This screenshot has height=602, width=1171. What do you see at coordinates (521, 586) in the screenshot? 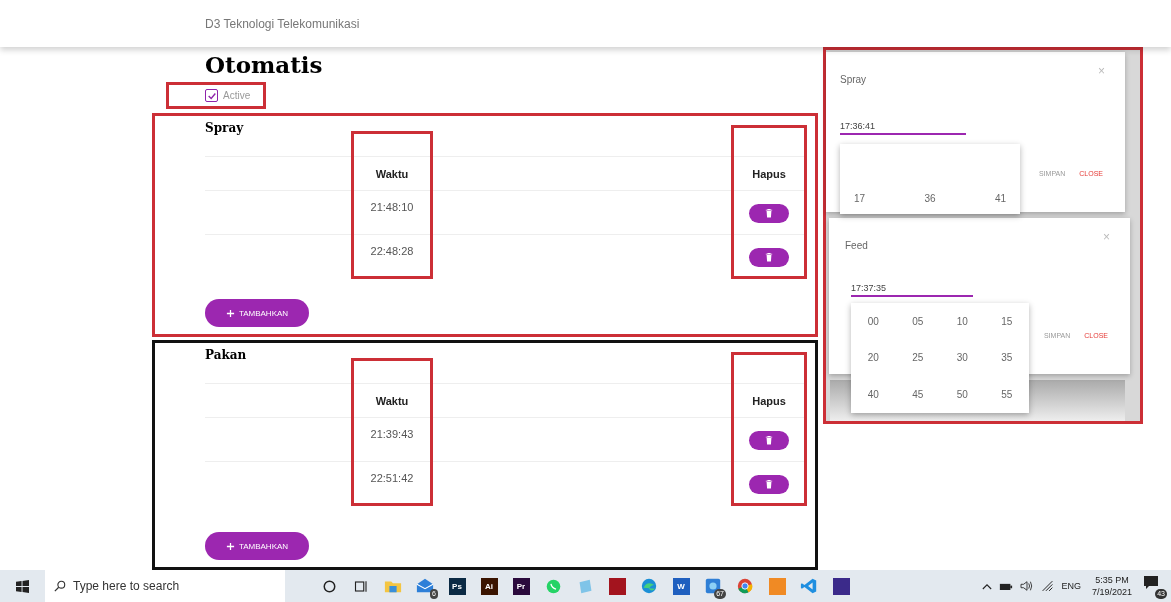
I see `app-tile-icon: Pr` at bounding box center [521, 586].